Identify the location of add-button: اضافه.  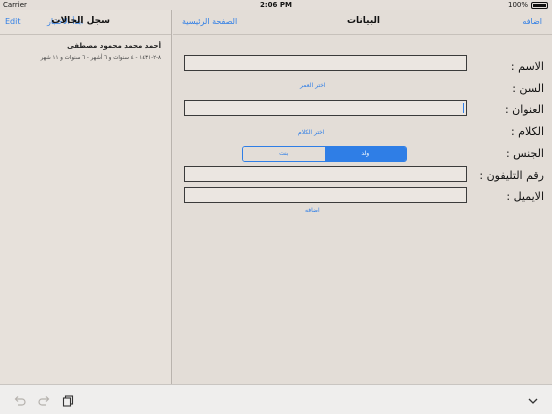
(312, 210).